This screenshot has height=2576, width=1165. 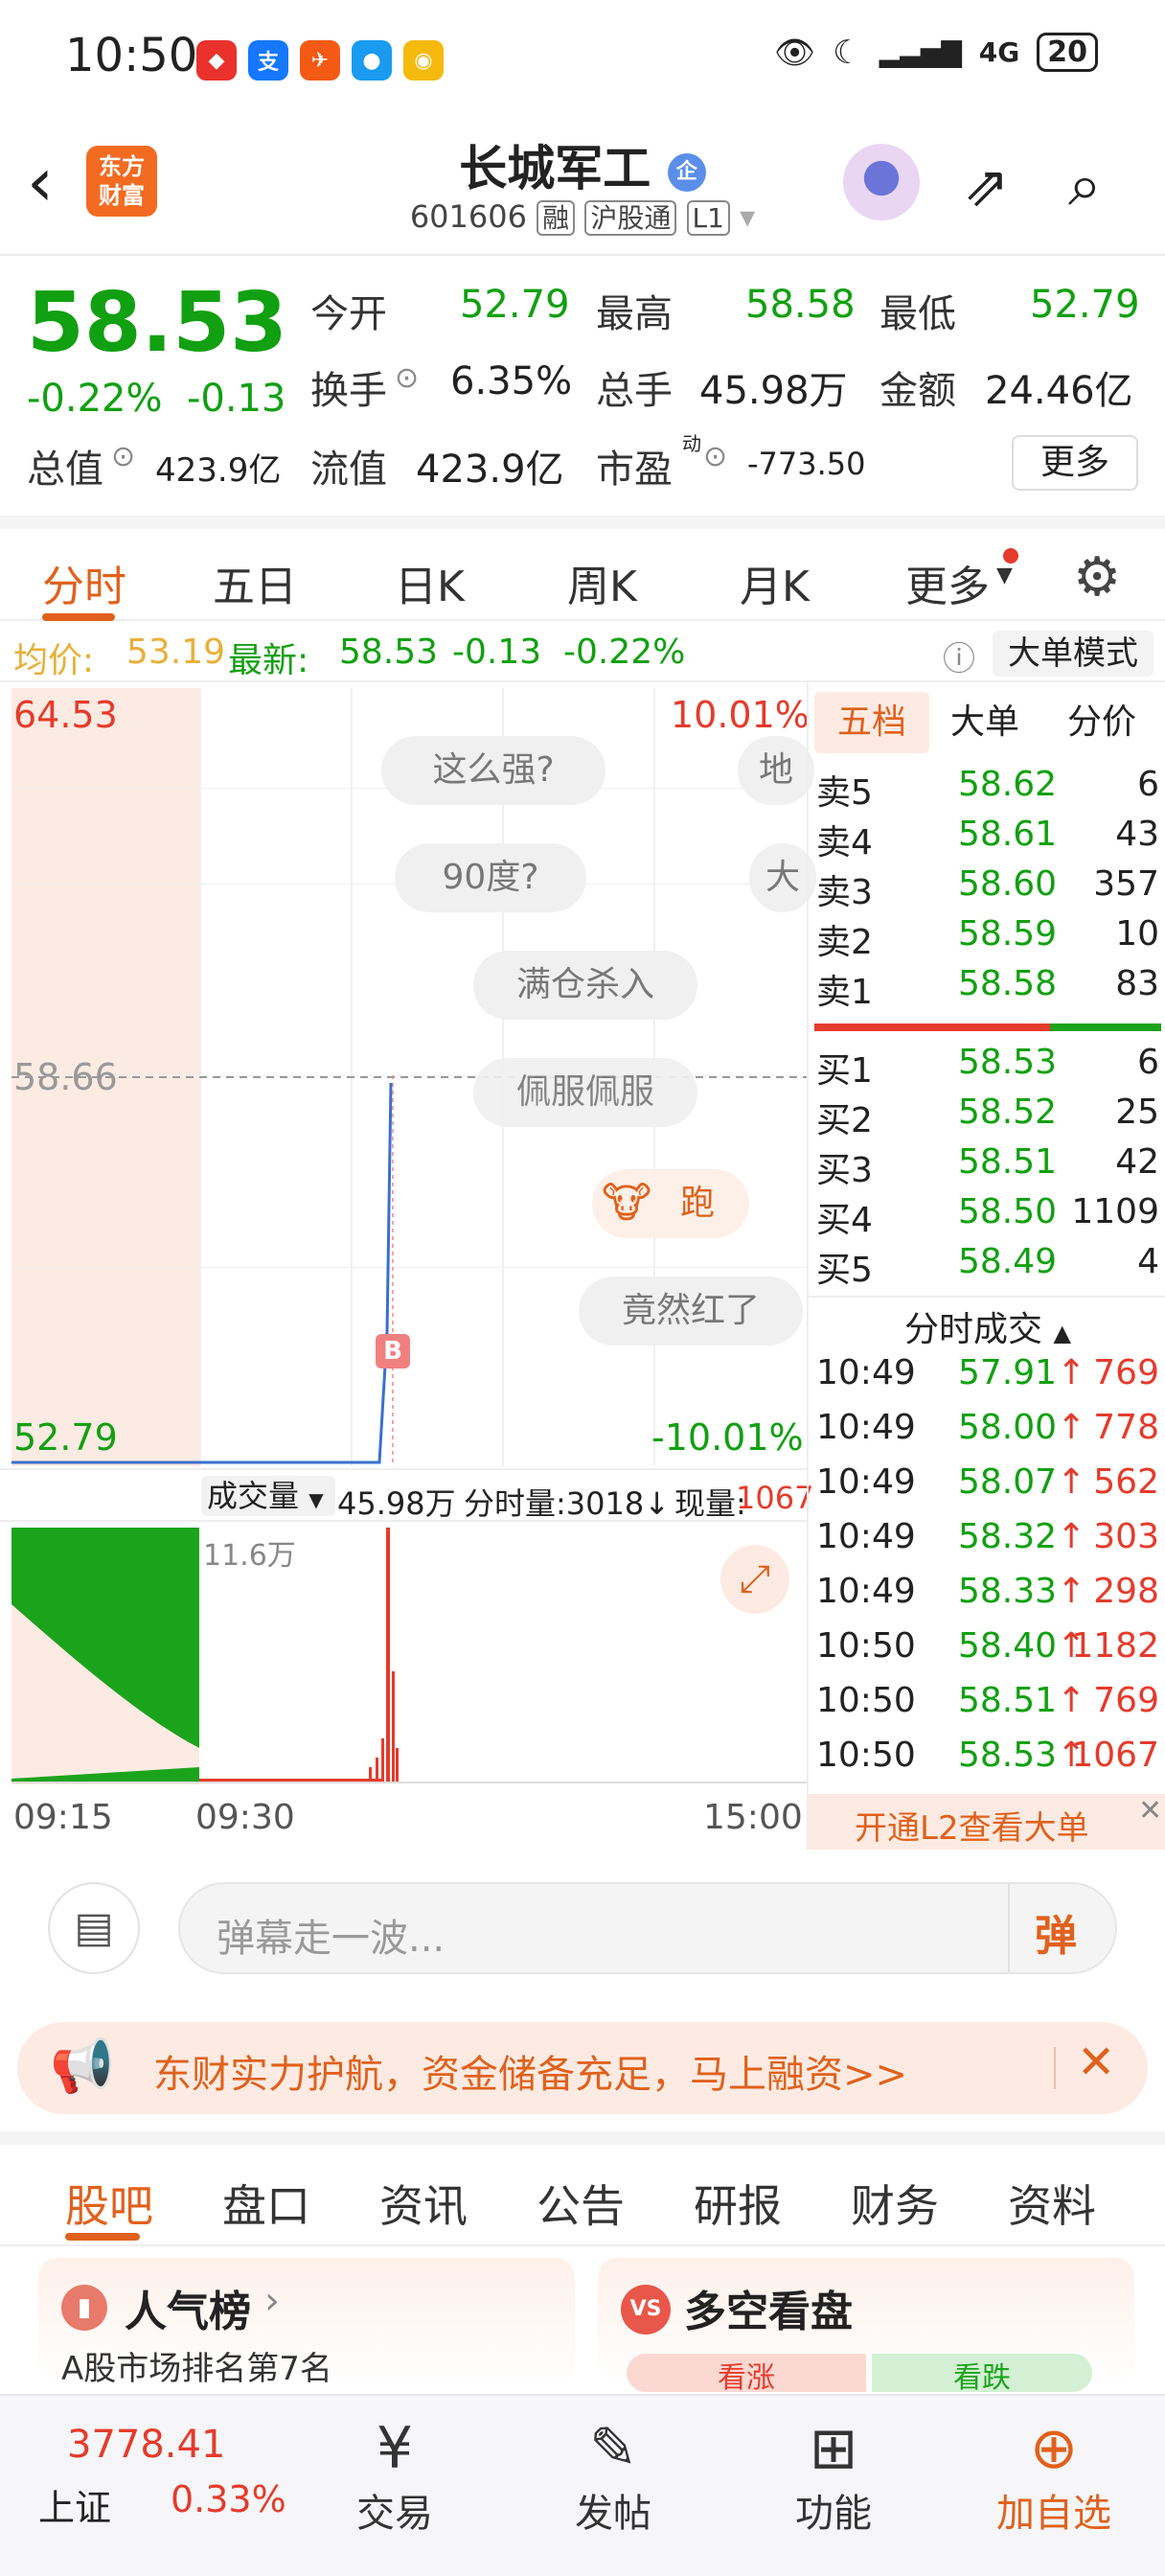 What do you see at coordinates (581, 2203) in the screenshot?
I see `tab-announcements: 公告` at bounding box center [581, 2203].